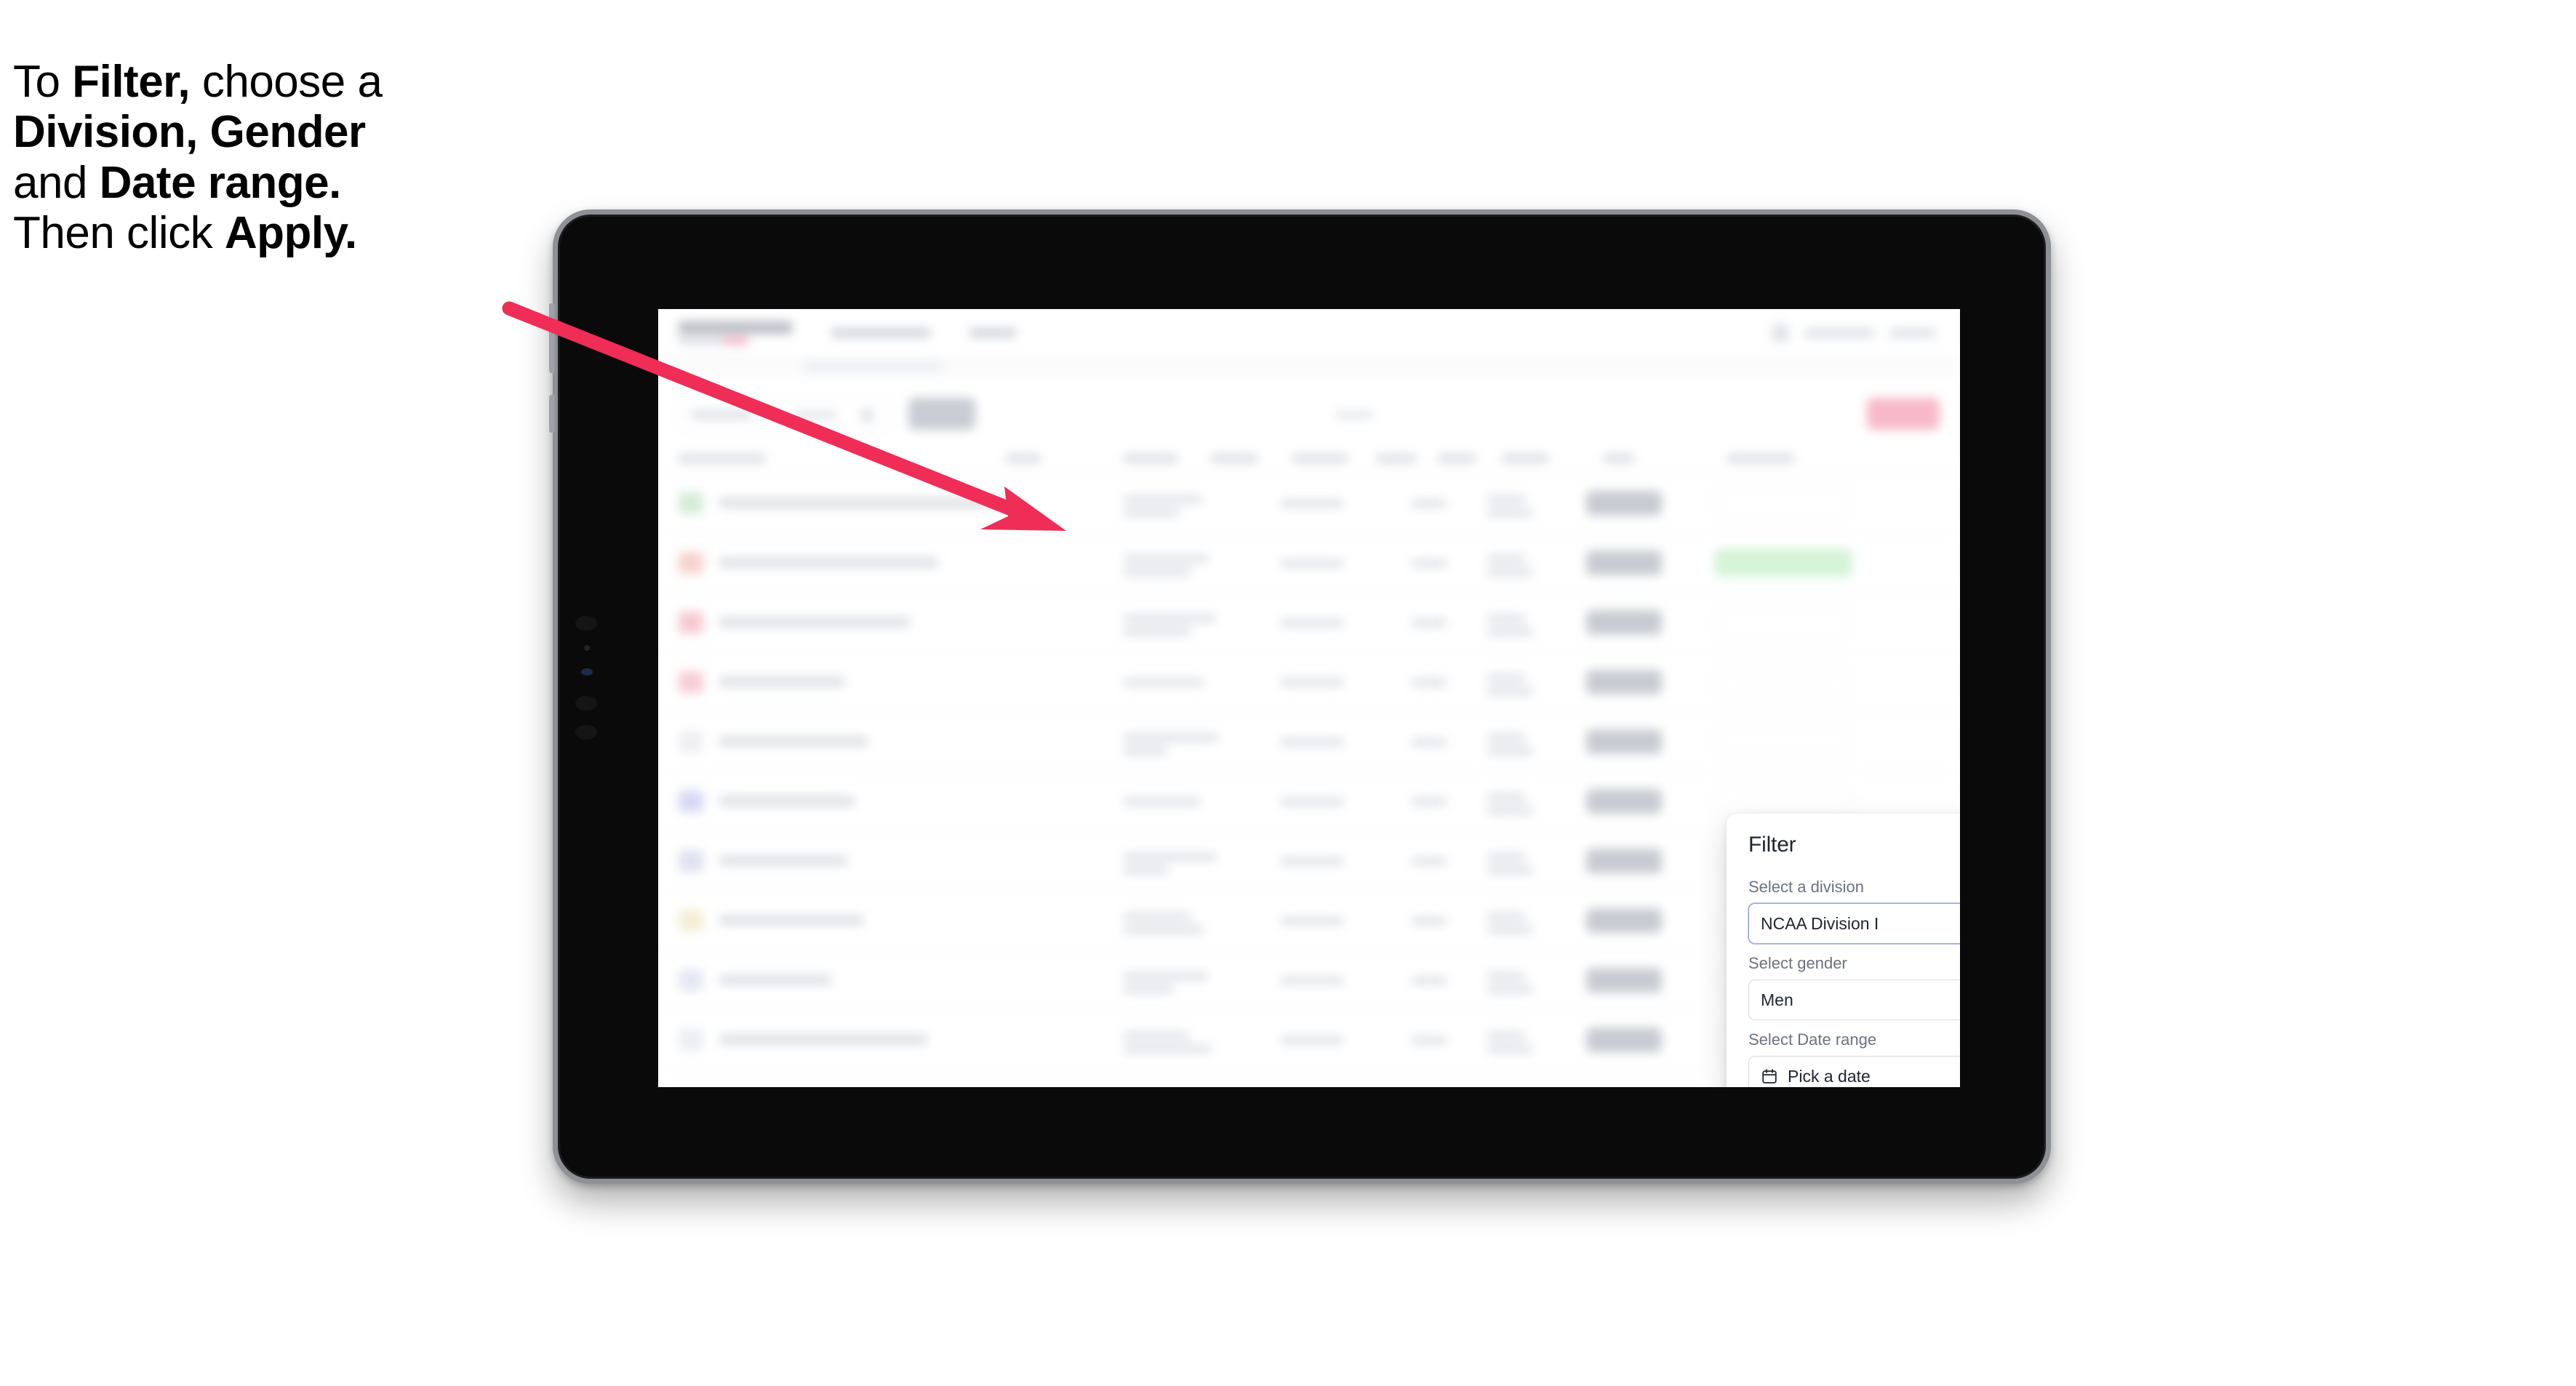  Describe the element at coordinates (1854, 1000) in the screenshot. I see `gender-select: Men ×` at that location.